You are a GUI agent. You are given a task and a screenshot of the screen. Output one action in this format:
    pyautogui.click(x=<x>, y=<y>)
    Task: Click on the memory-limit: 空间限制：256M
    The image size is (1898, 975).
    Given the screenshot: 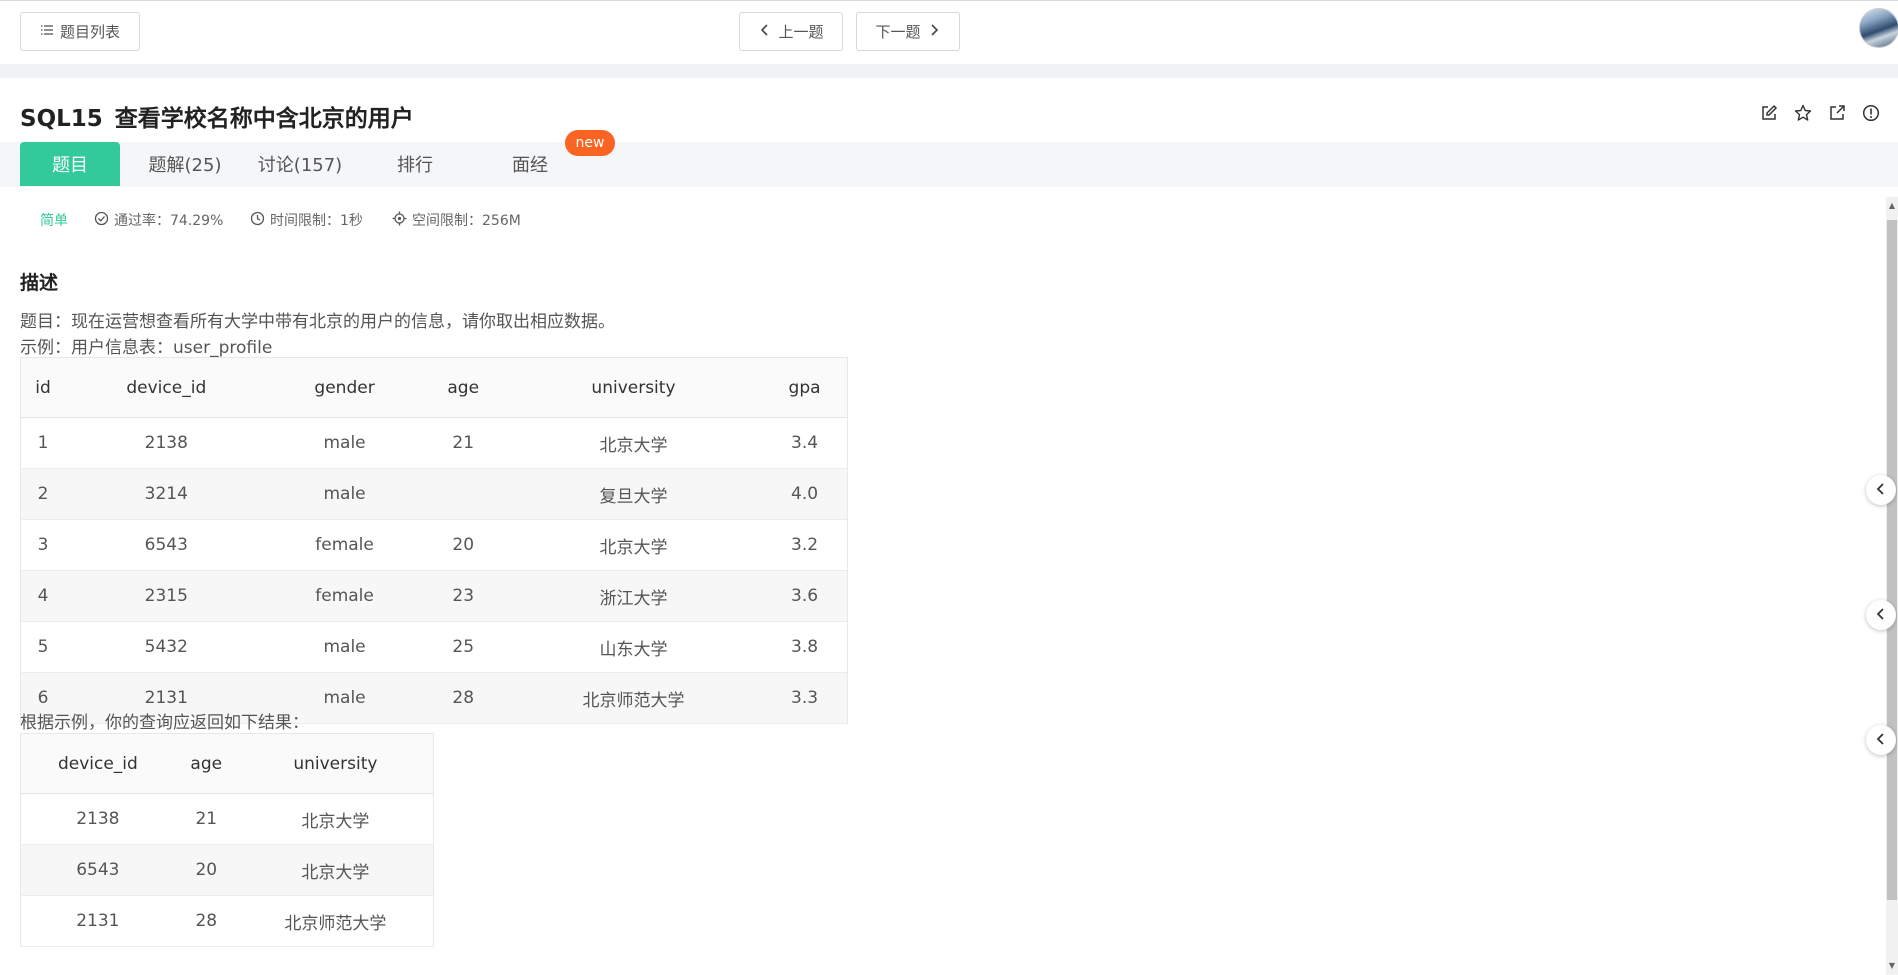 What is the action you would take?
    pyautogui.click(x=456, y=220)
    